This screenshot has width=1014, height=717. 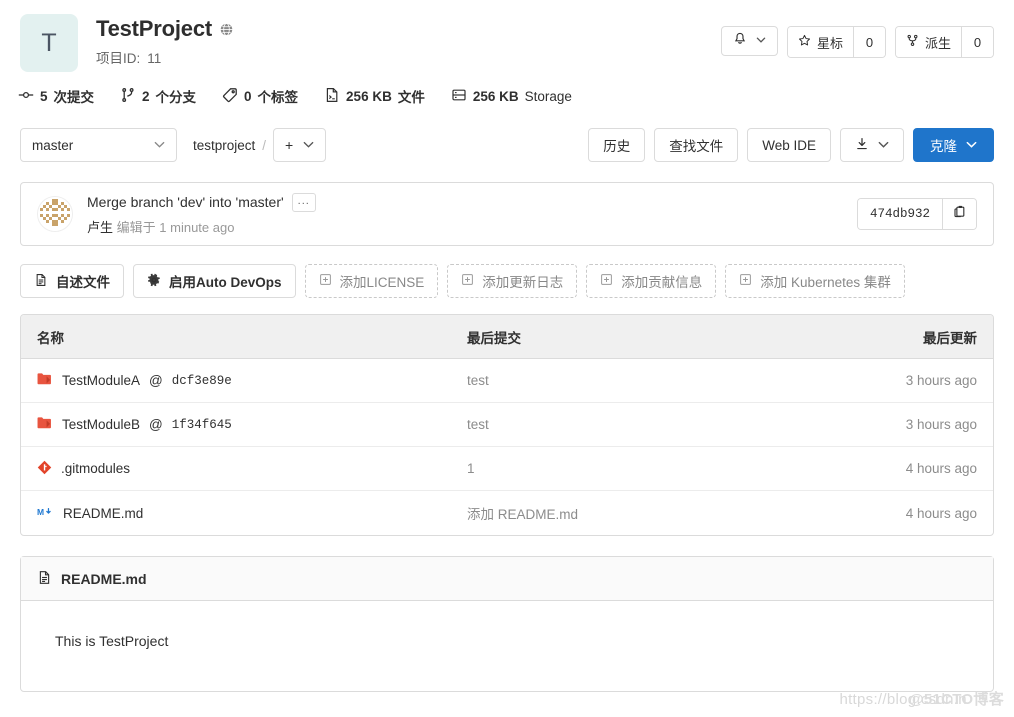 I want to click on submodule-sha: 1f34f645, so click(x=201, y=424).